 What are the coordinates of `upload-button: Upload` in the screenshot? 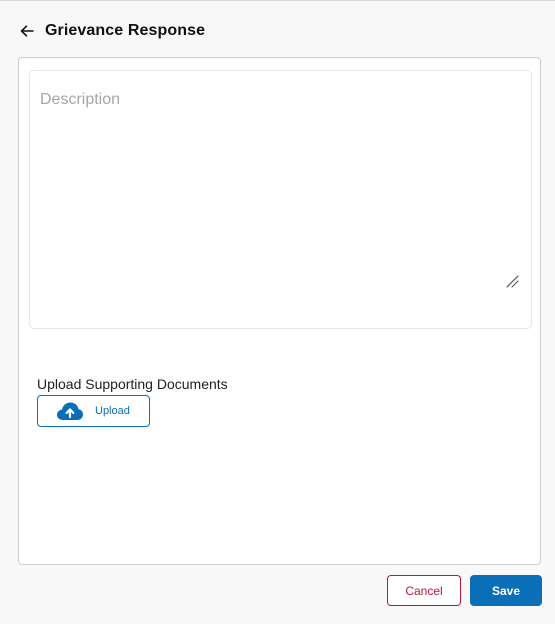 It's located at (93, 411).